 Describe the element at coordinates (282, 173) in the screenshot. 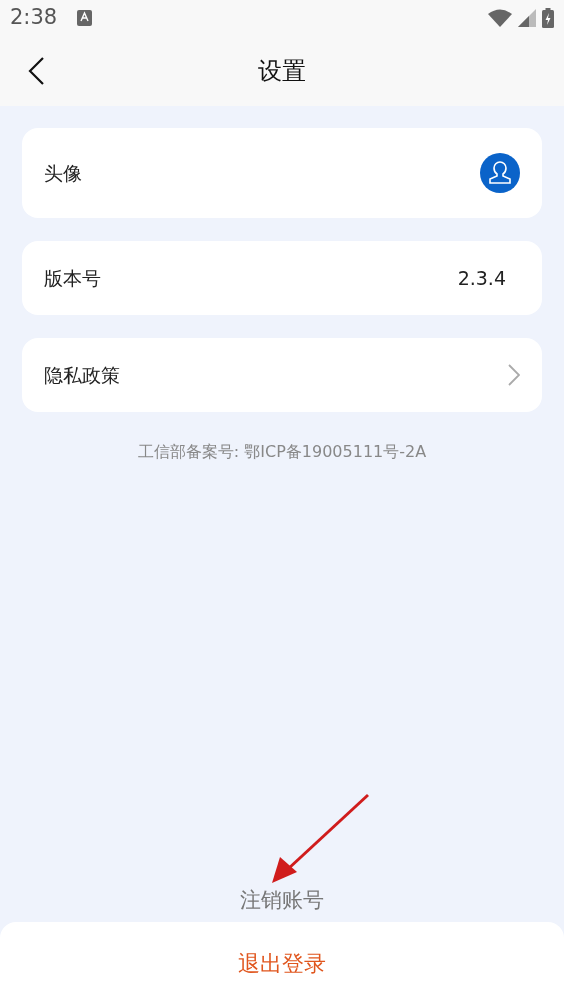

I see `settings-row: 头像` at that location.